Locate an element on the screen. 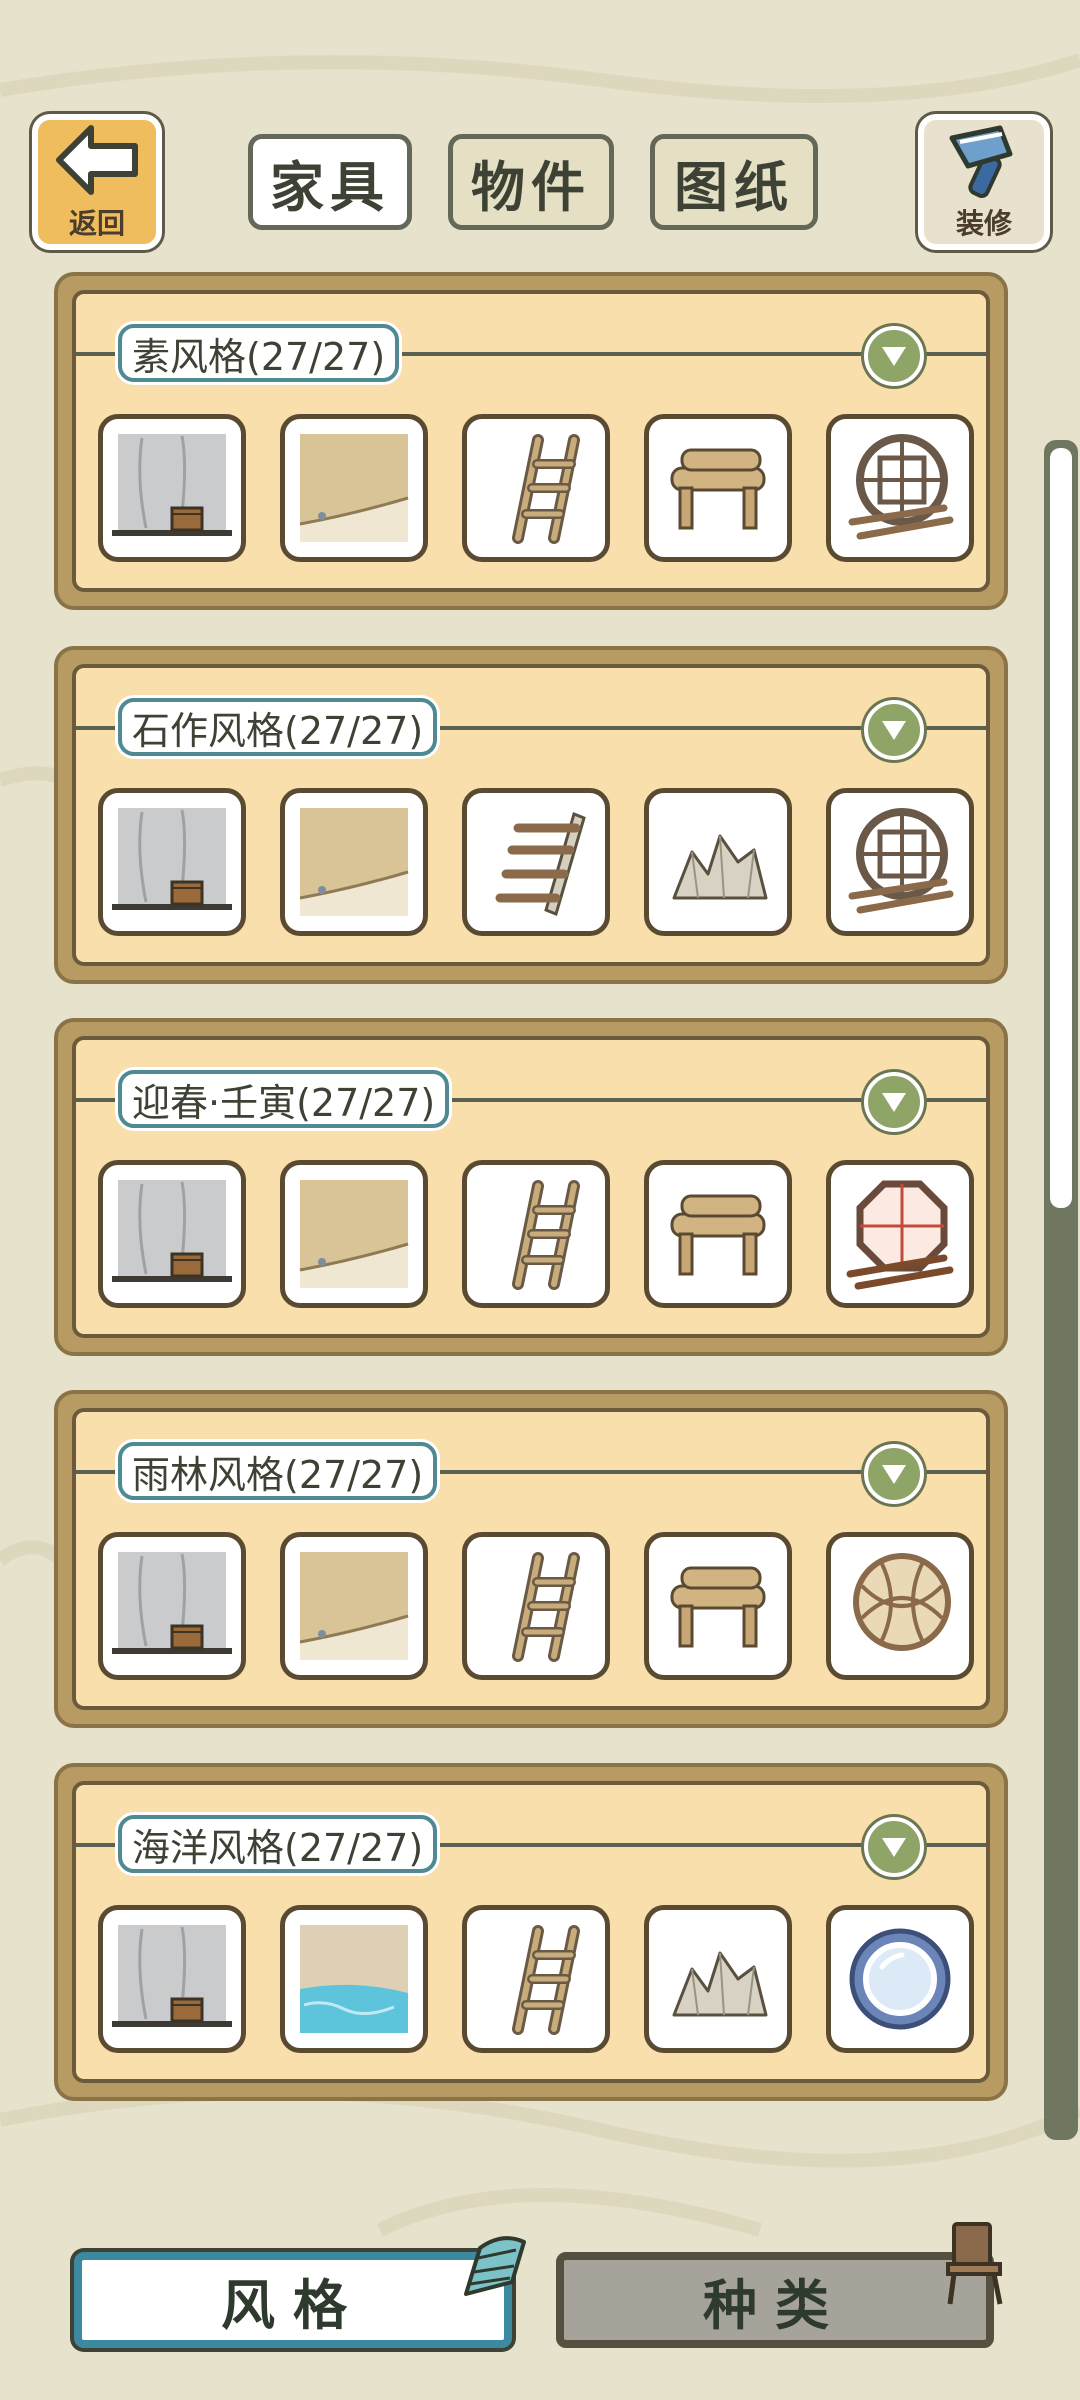  style-set-panel-inner: 迎春·壬寅(27/27) is located at coordinates (531, 1187).